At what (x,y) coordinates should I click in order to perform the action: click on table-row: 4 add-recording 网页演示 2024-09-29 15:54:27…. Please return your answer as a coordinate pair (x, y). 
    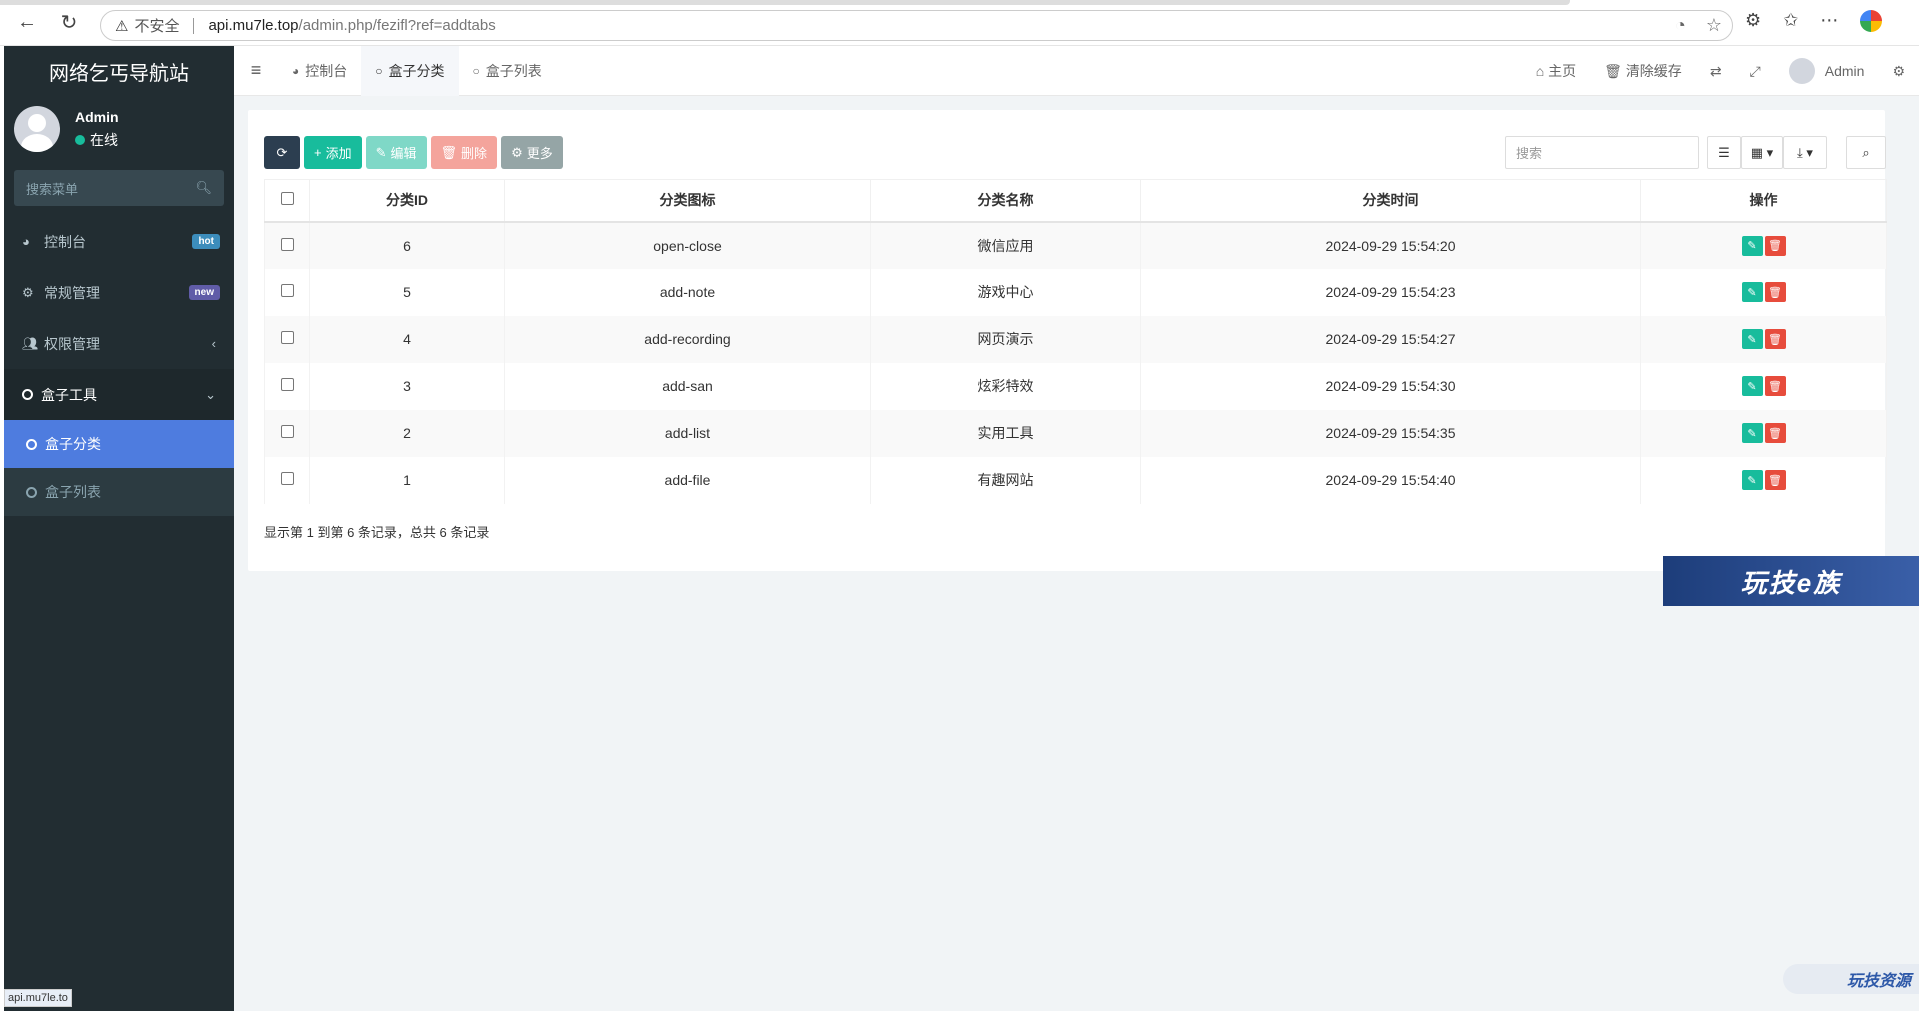
    Looking at the image, I should click on (1075, 339).